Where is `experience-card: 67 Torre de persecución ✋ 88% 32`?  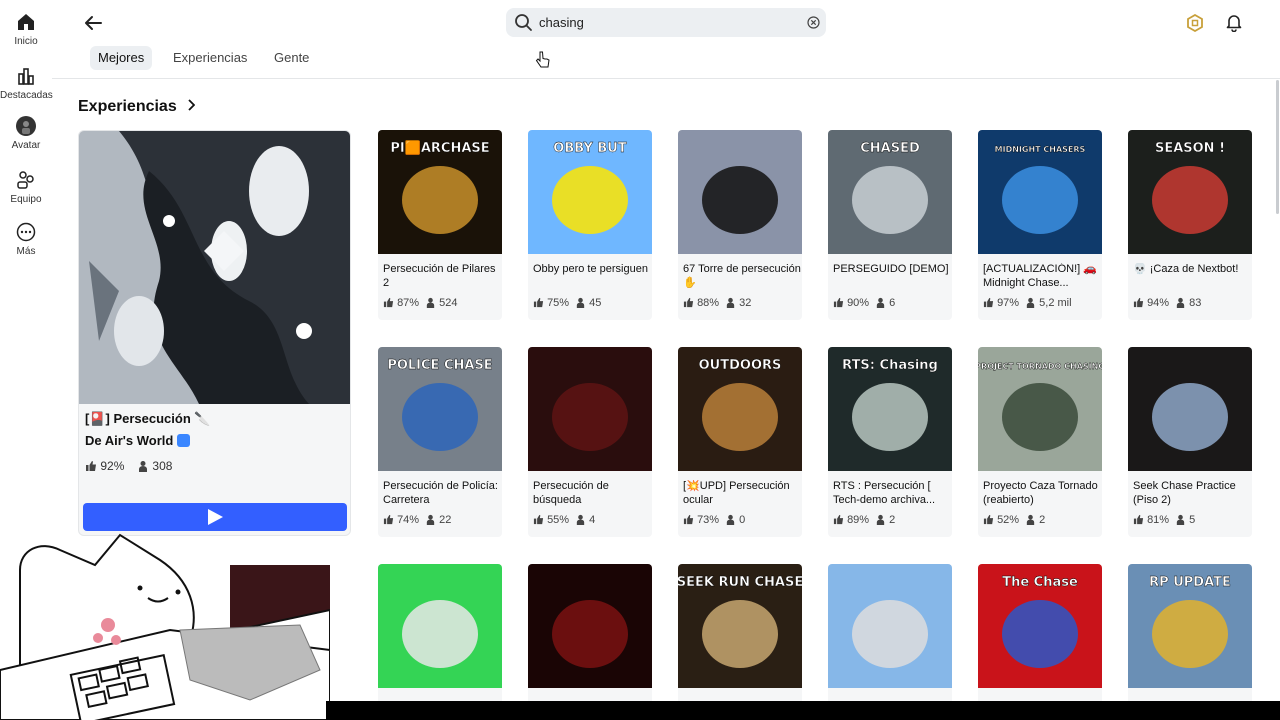 experience-card: 67 Torre de persecución ✋ 88% 32 is located at coordinates (740, 225).